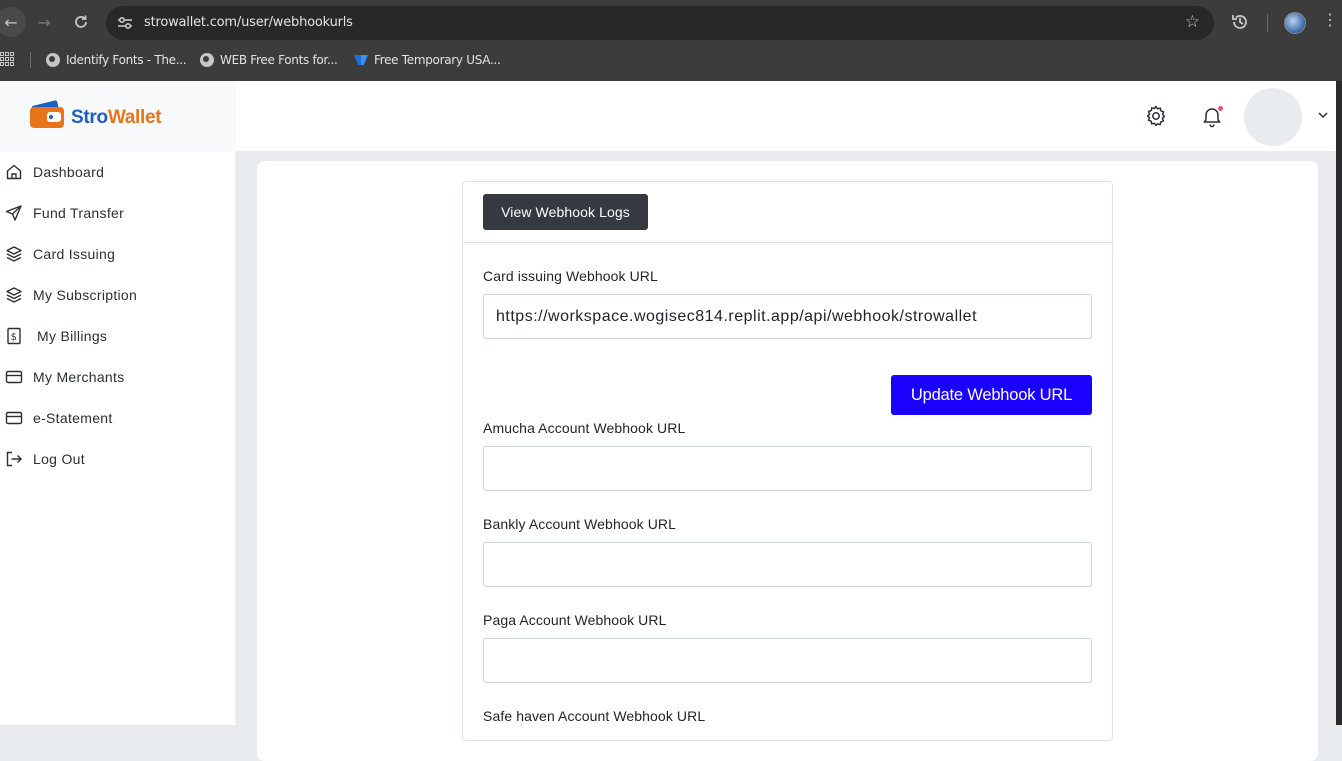 The image size is (1342, 761). What do you see at coordinates (30, 60) in the screenshot?
I see `bookmarks-divider` at bounding box center [30, 60].